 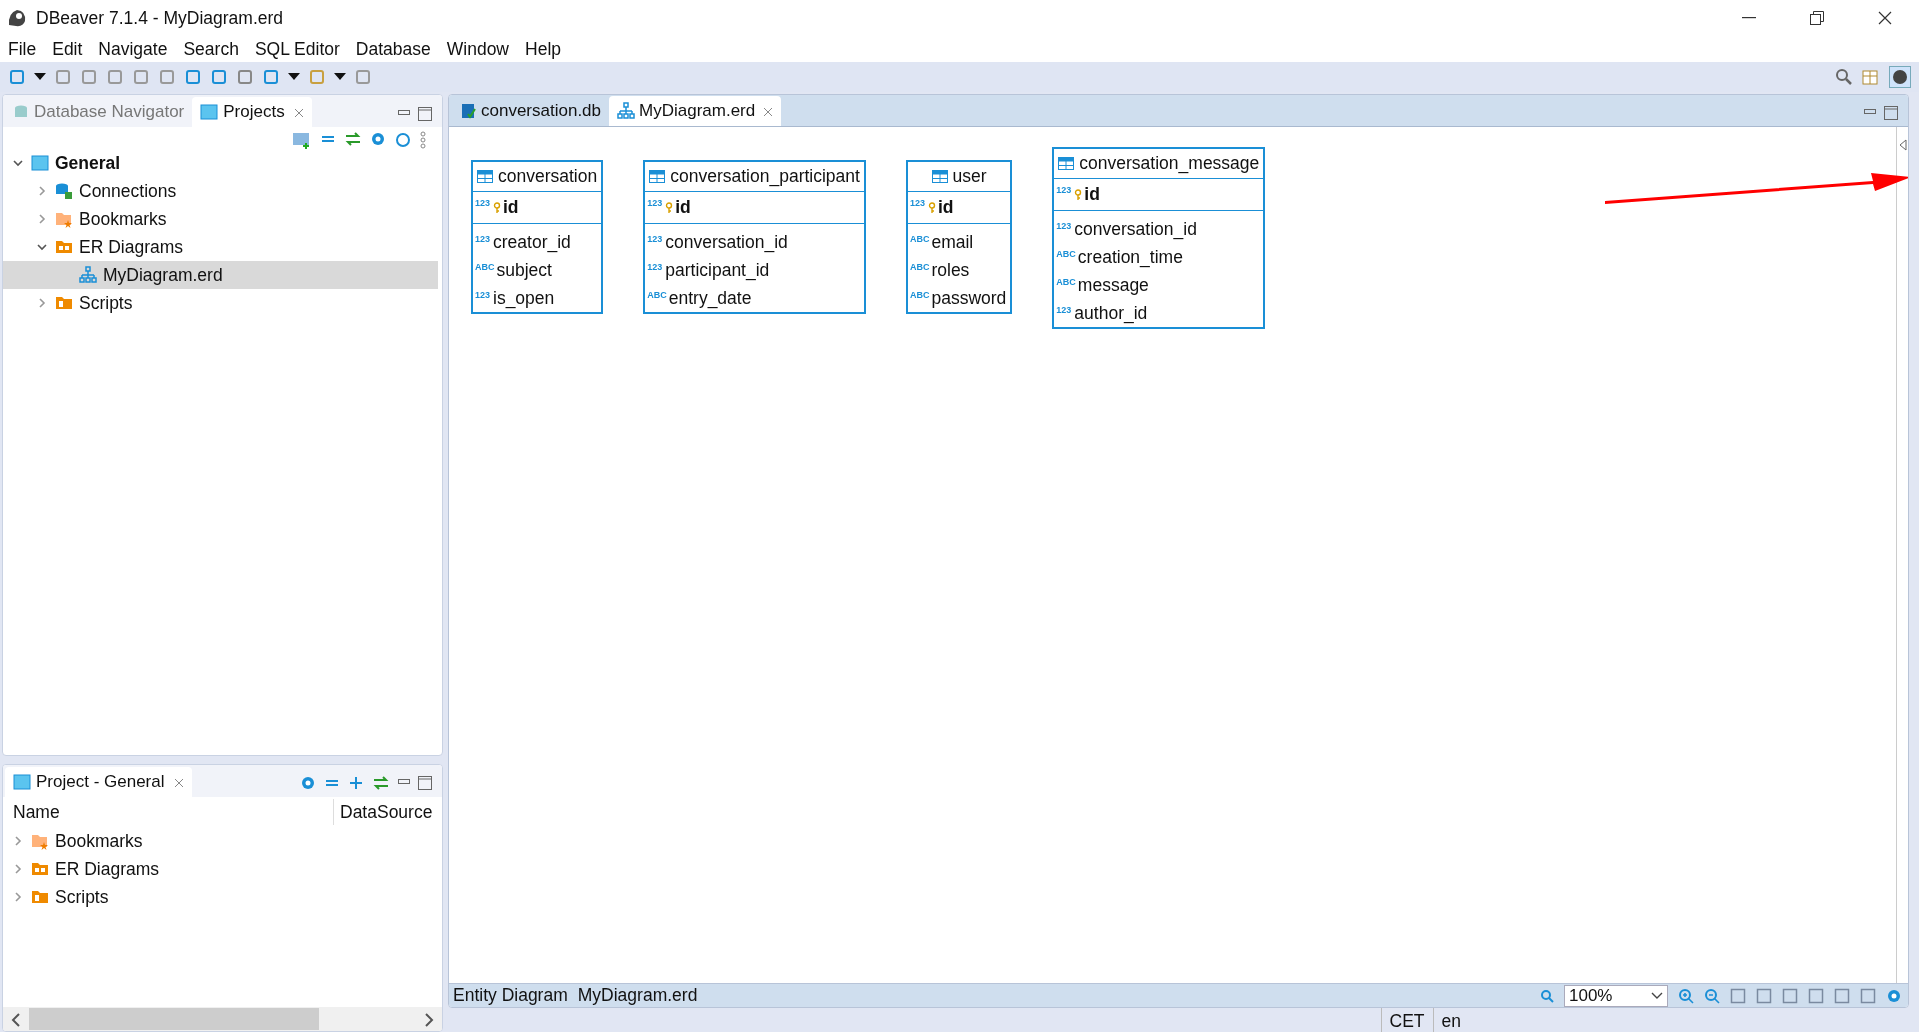 What do you see at coordinates (695, 111) in the screenshot?
I see `editor-tab: MyDiagram.erd` at bounding box center [695, 111].